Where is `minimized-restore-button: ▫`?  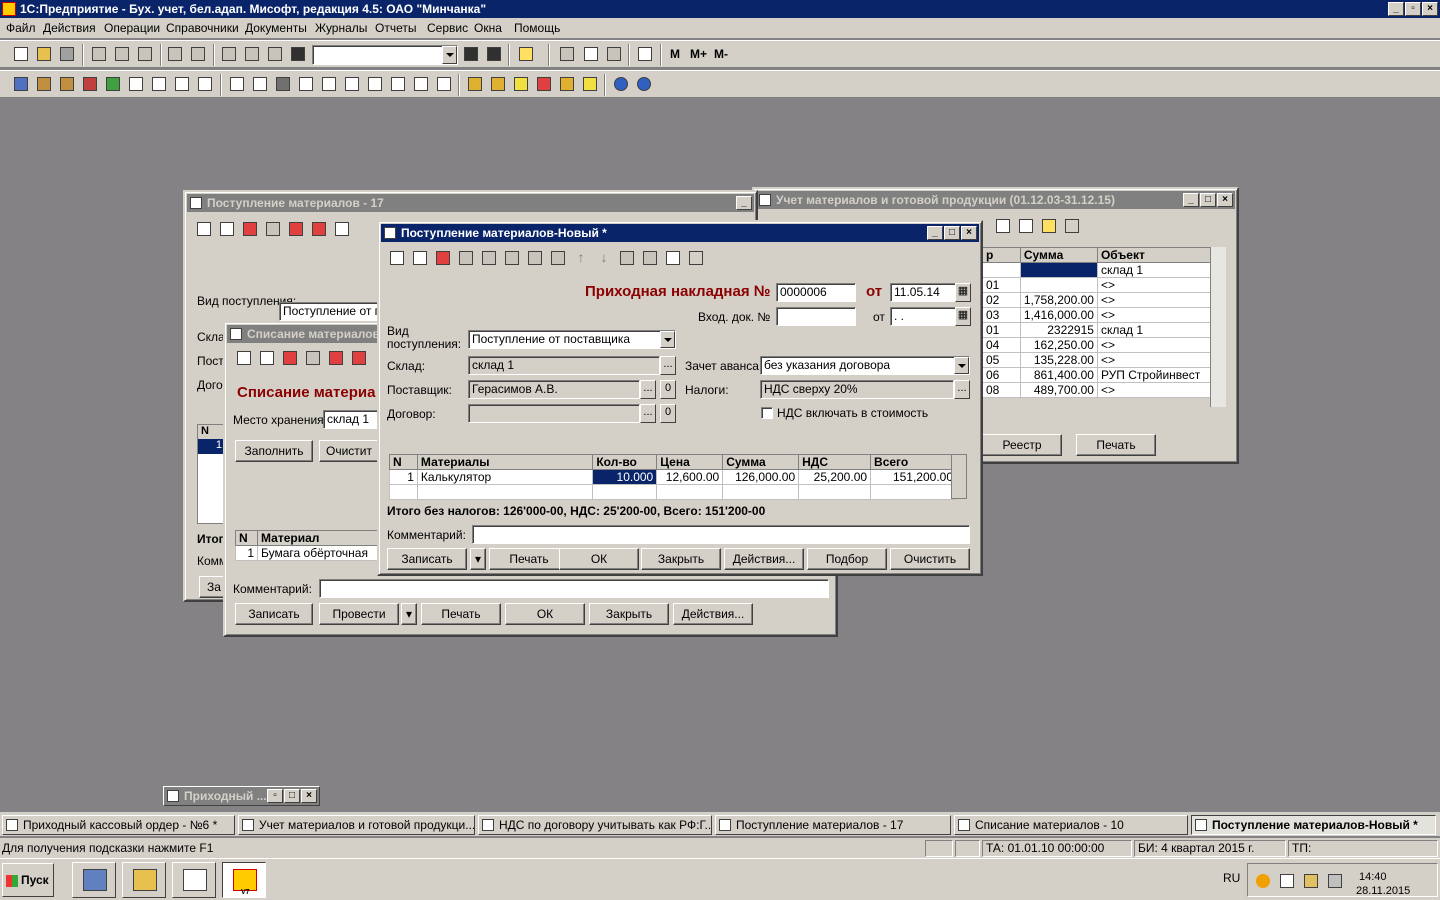
minimized-restore-button: ▫ is located at coordinates (275, 796).